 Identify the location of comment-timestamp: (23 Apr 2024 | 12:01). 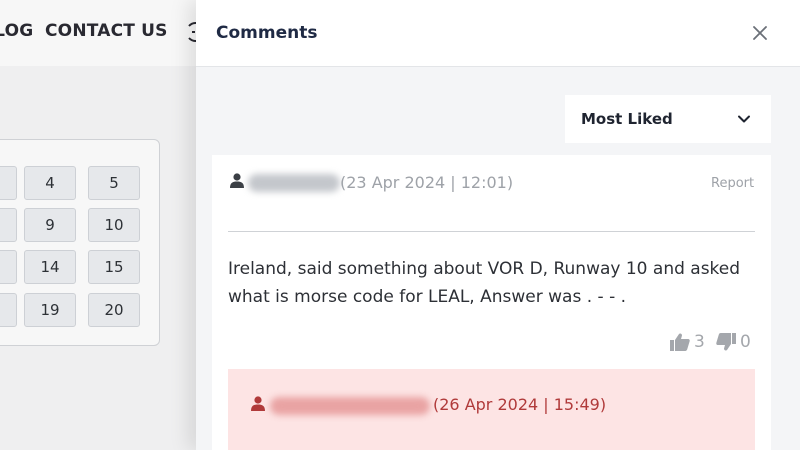
(427, 182).